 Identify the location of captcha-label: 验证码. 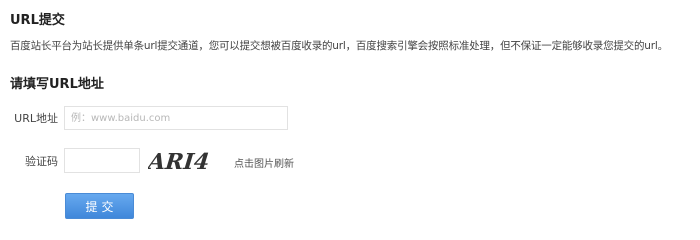
(41, 161).